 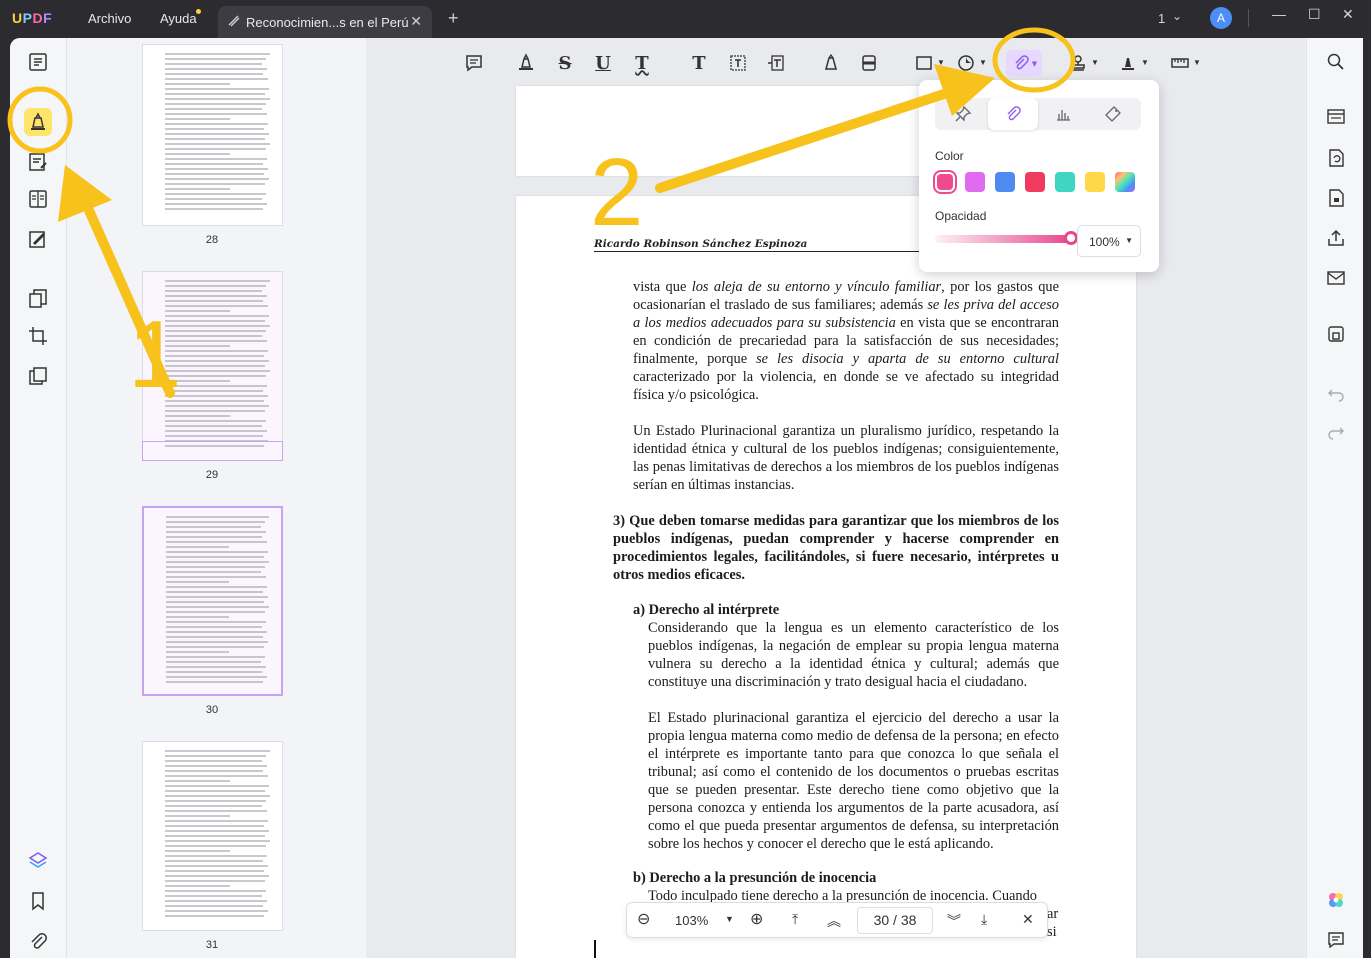 What do you see at coordinates (1078, 63) in the screenshot?
I see `stamp-icon` at bounding box center [1078, 63].